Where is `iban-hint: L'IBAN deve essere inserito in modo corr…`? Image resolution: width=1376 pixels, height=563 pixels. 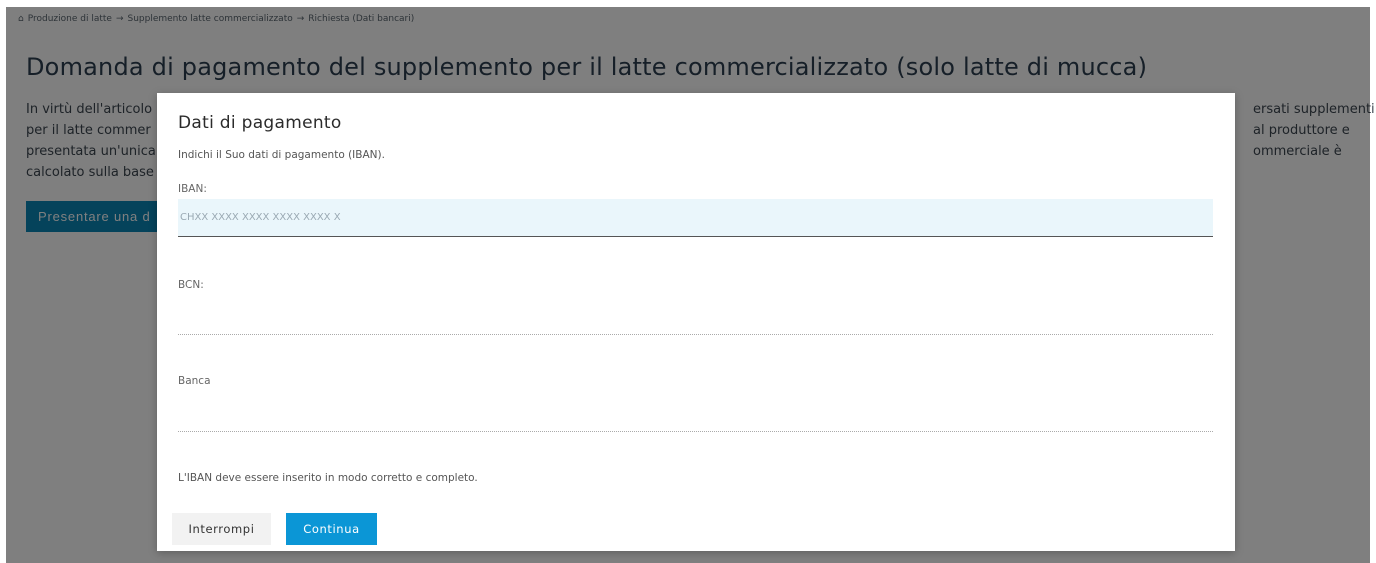 iban-hint: L'IBAN deve essere inserito in modo corr… is located at coordinates (328, 478).